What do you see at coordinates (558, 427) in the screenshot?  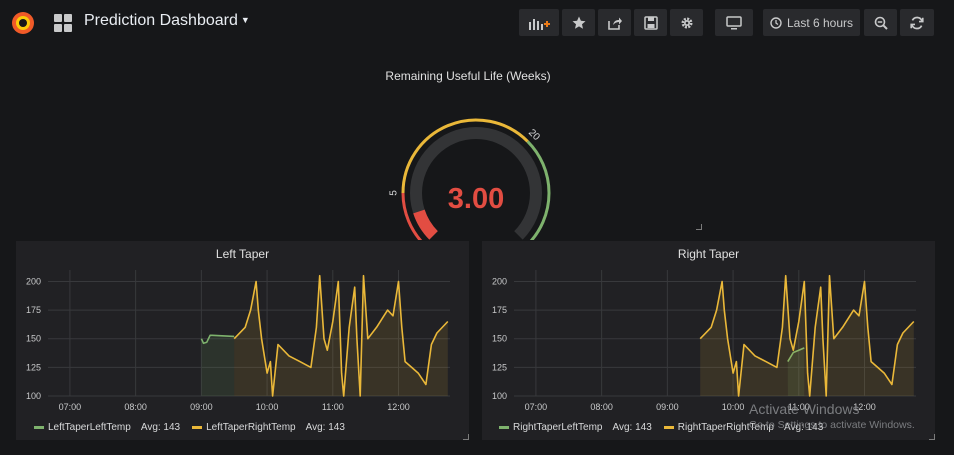 I see `legend-series-name: RightTaperLeftTemp` at bounding box center [558, 427].